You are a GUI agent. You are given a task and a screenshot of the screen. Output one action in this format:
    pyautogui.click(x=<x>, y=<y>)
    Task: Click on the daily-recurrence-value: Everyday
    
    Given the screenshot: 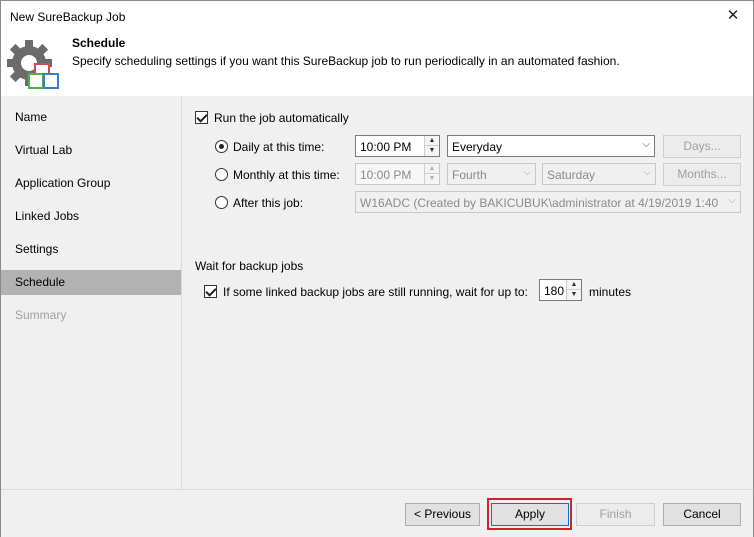 What is the action you would take?
    pyautogui.click(x=477, y=147)
    